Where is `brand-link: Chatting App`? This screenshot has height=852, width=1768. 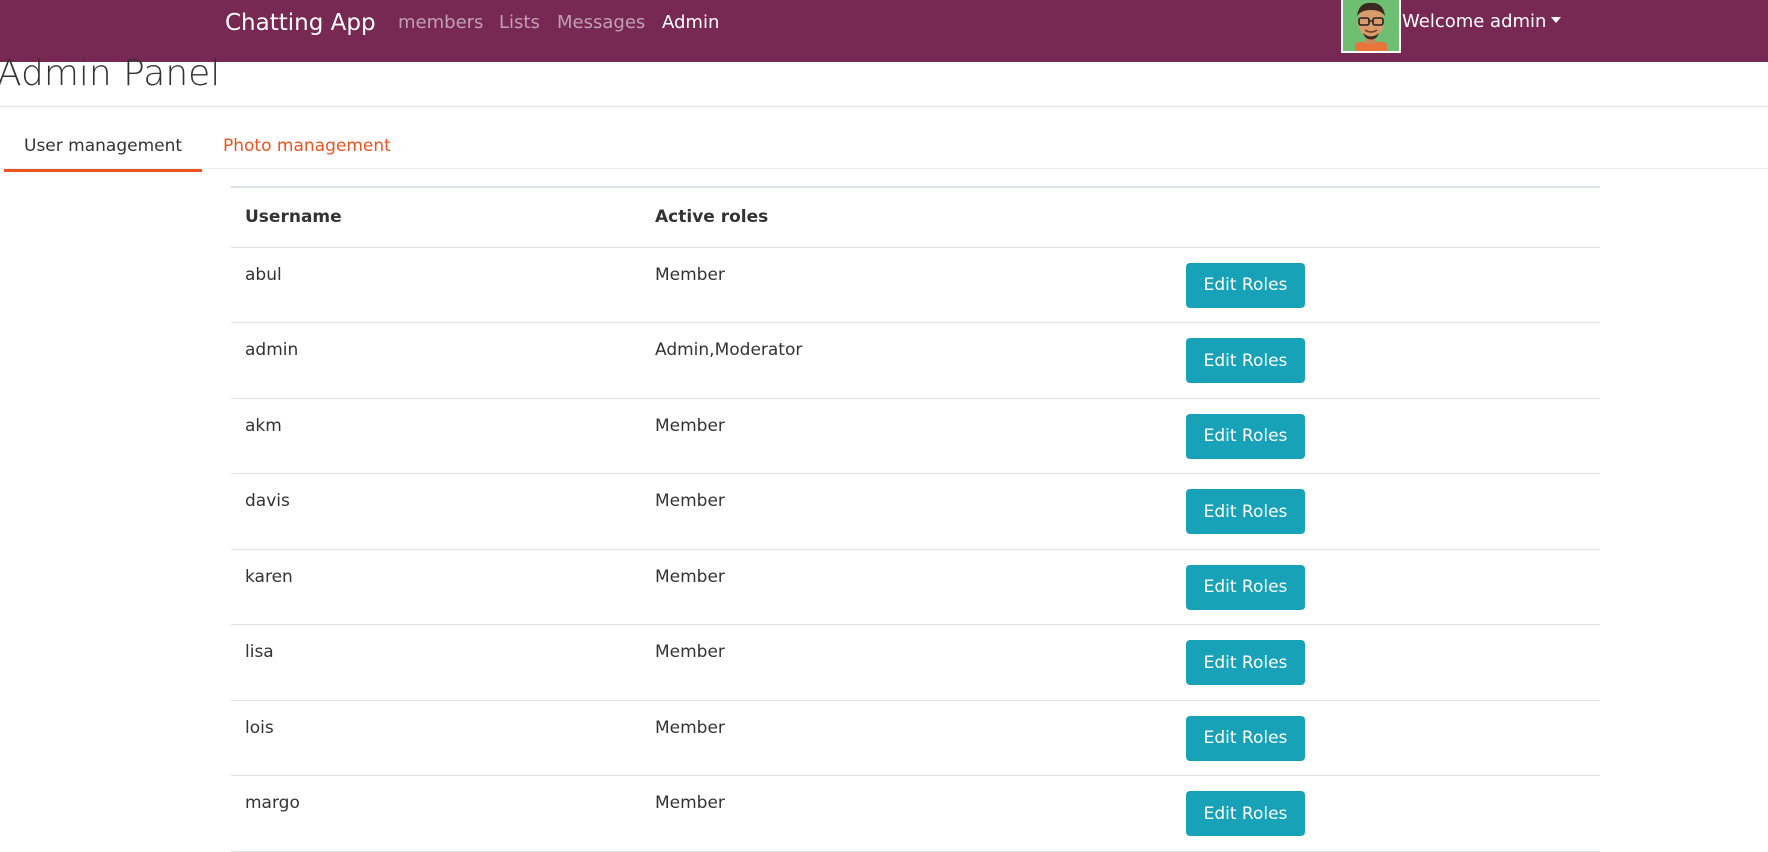
brand-link: Chatting App is located at coordinates (300, 23).